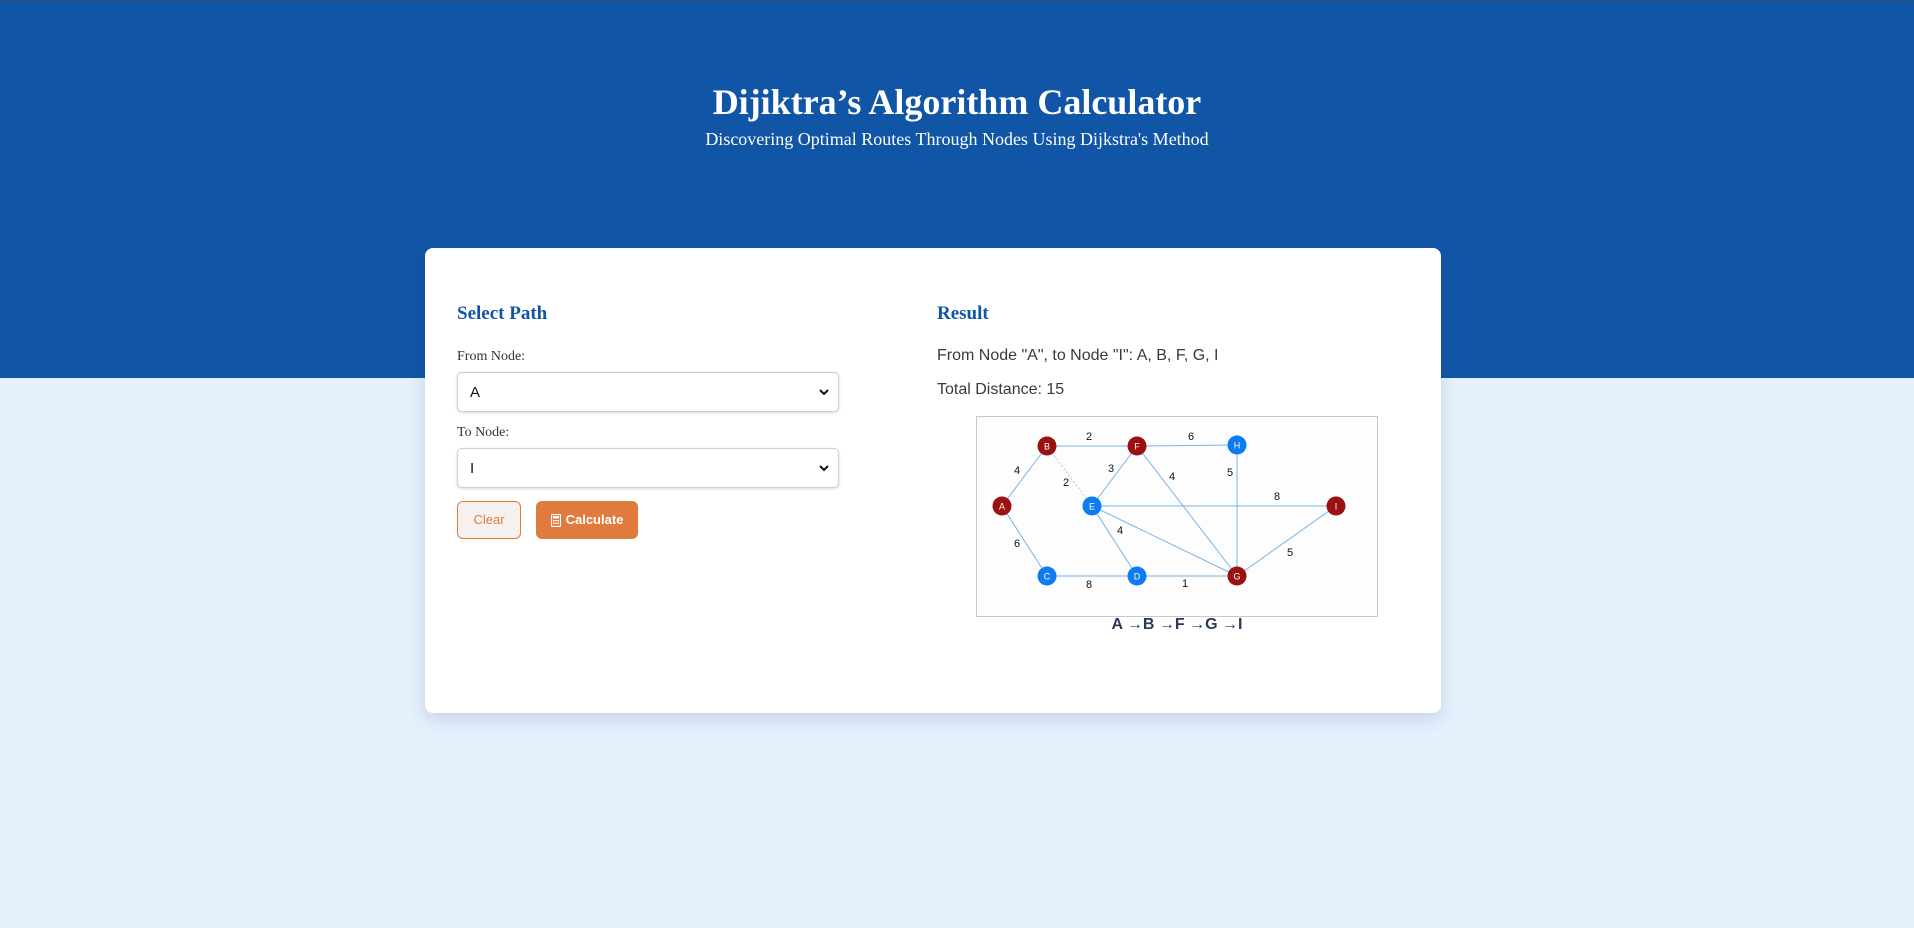 This screenshot has height=928, width=1914. I want to click on graph-frame, so click(1177, 516).